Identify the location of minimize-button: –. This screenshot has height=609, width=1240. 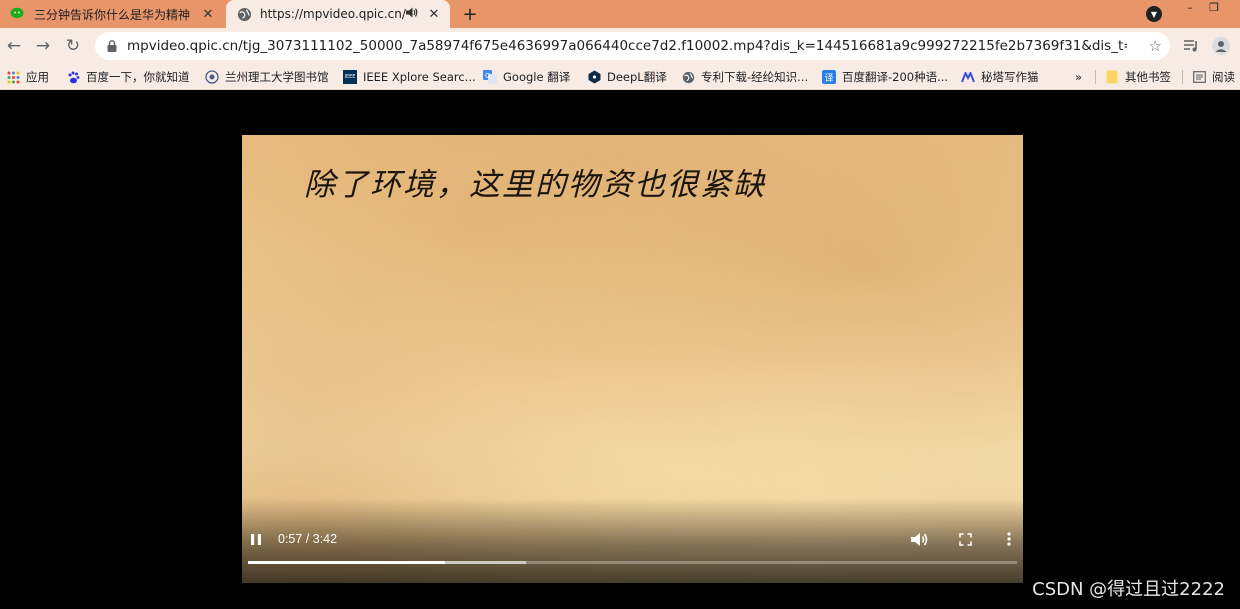
(1190, 7).